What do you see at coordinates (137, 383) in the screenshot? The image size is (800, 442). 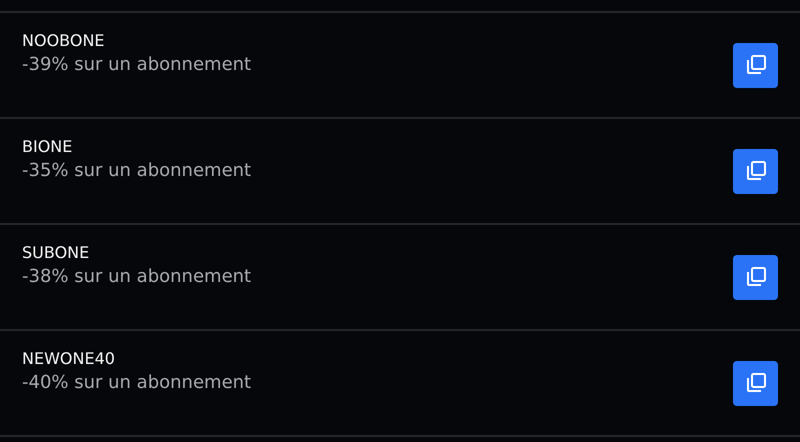 I see `coupon-description: -40% sur un abonnement` at bounding box center [137, 383].